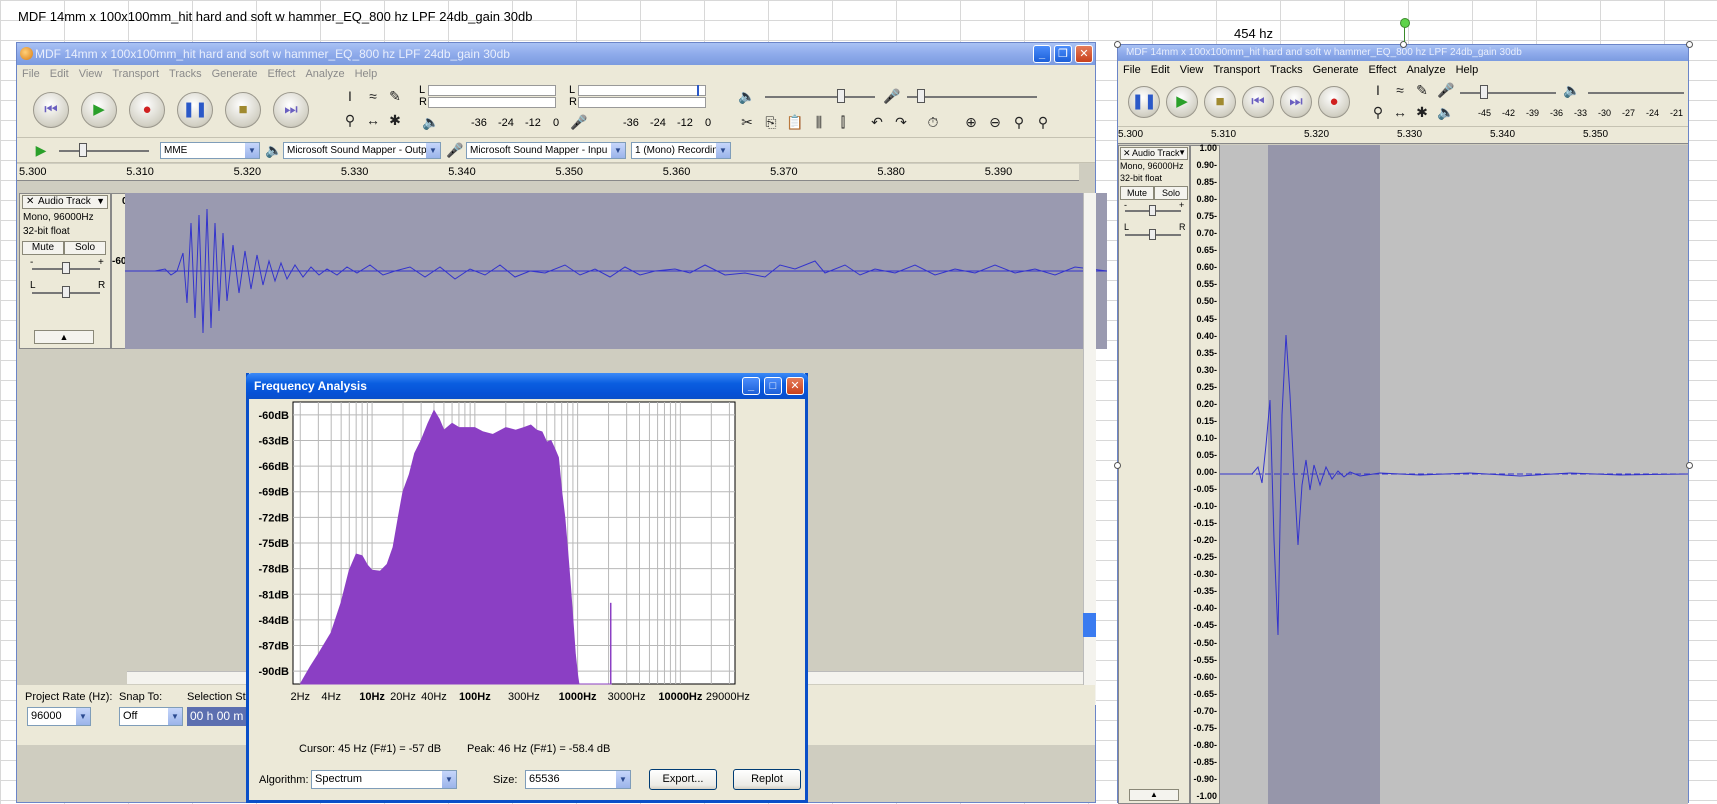 The height and width of the screenshot is (804, 1717). What do you see at coordinates (1182, 102) in the screenshot?
I see `embedded-play-button: ▶` at bounding box center [1182, 102].